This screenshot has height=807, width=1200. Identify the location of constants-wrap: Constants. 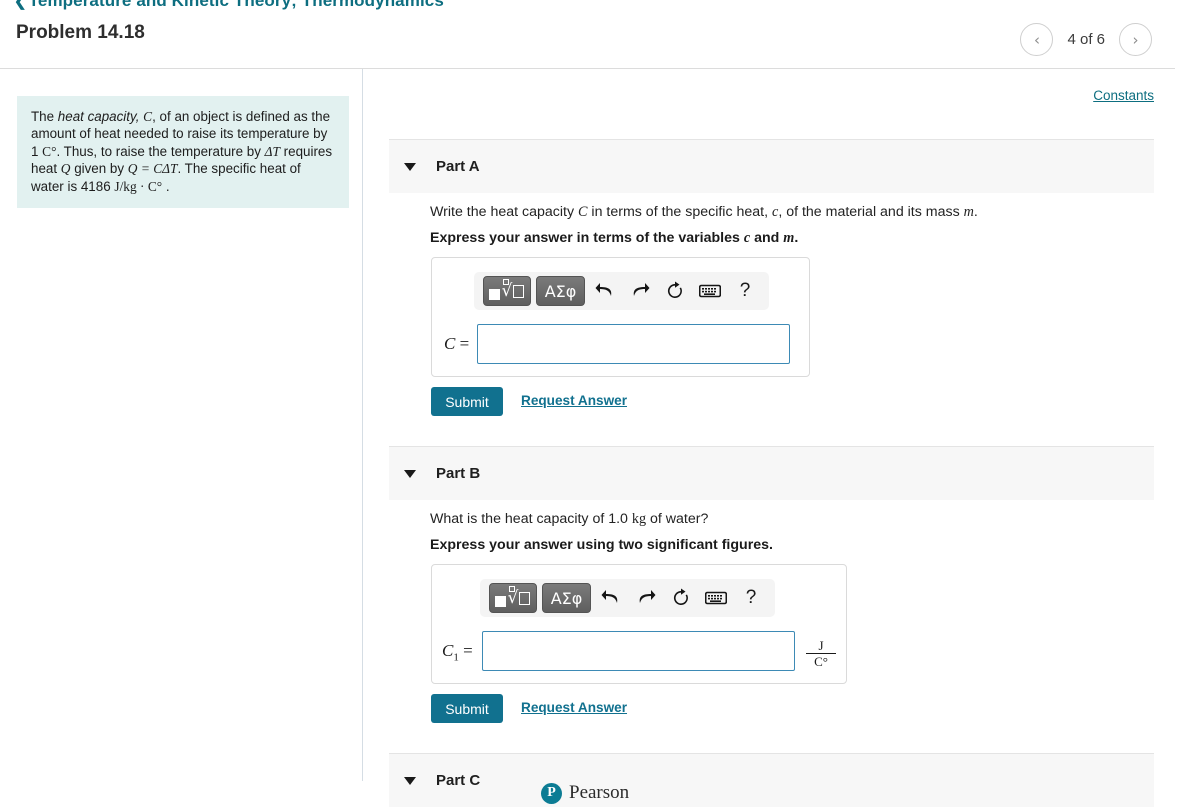
(1123, 96).